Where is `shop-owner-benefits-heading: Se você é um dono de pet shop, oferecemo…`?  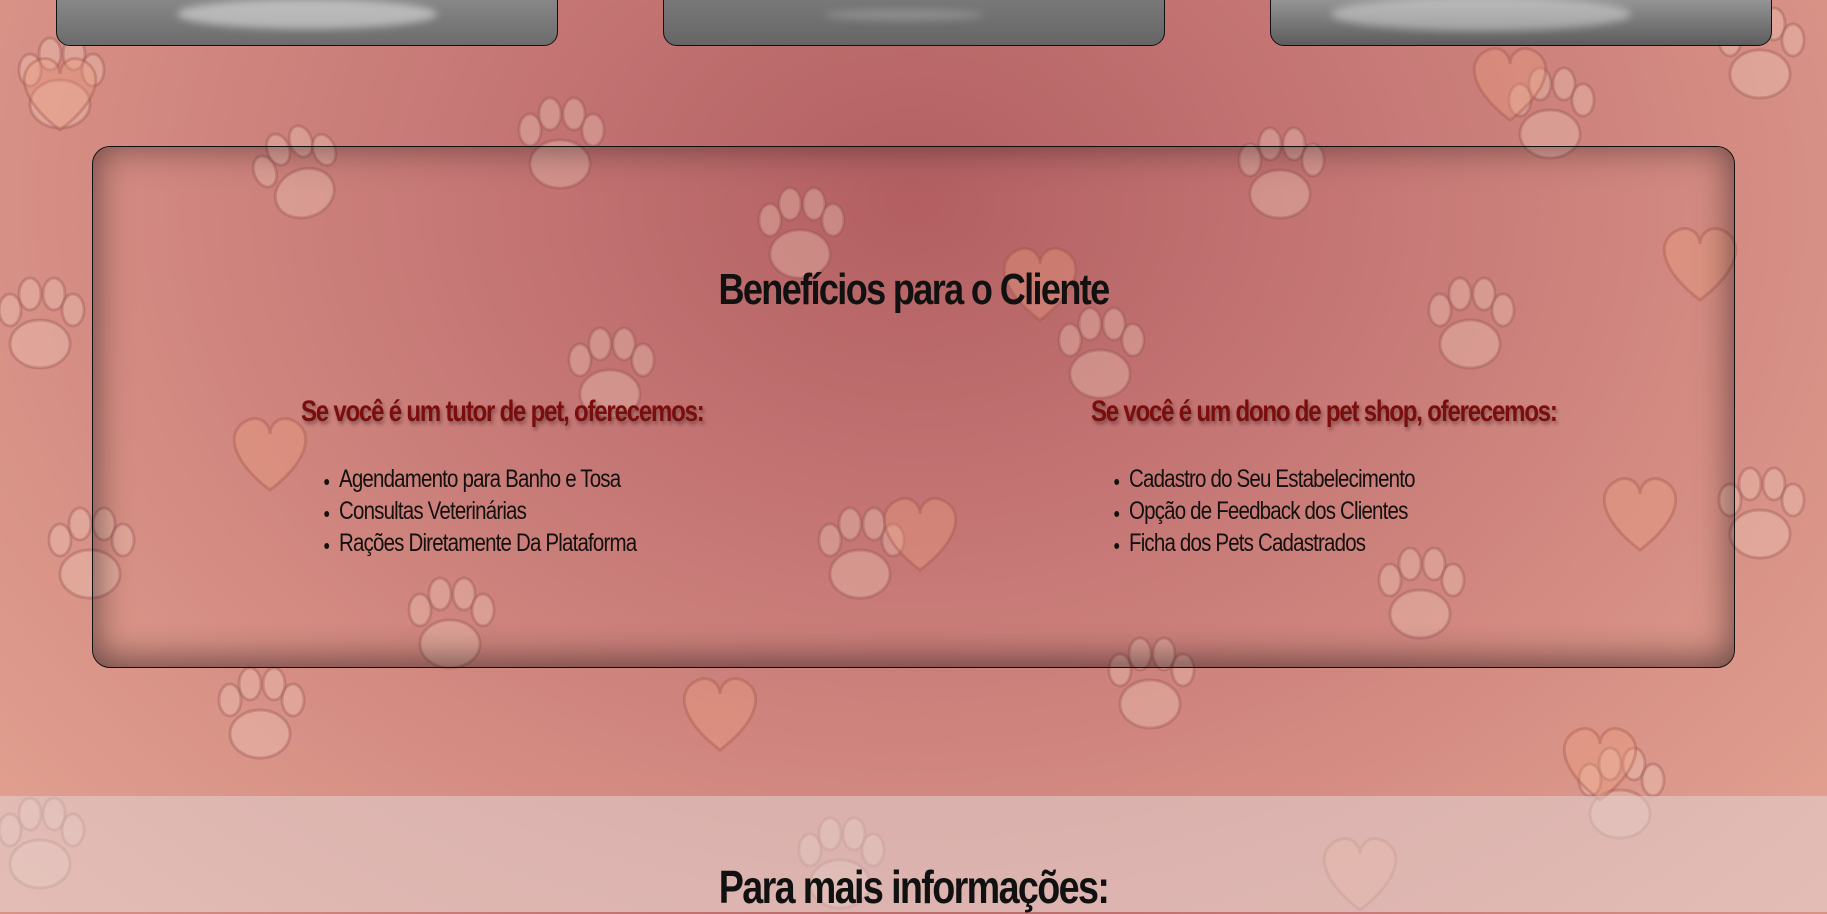
shop-owner-benefits-heading: Se você é um dono de pet shop, oferecemo… is located at coordinates (1324, 411).